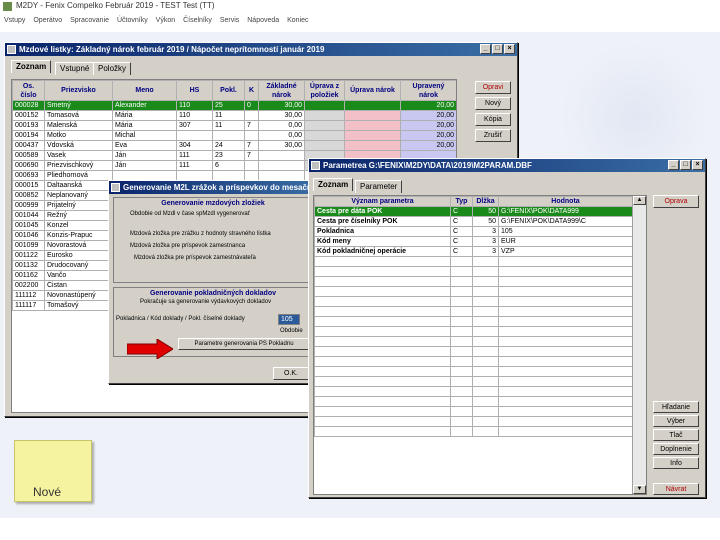  What do you see at coordinates (78, 215) in the screenshot?
I see `table-cell: Režný` at bounding box center [78, 215].